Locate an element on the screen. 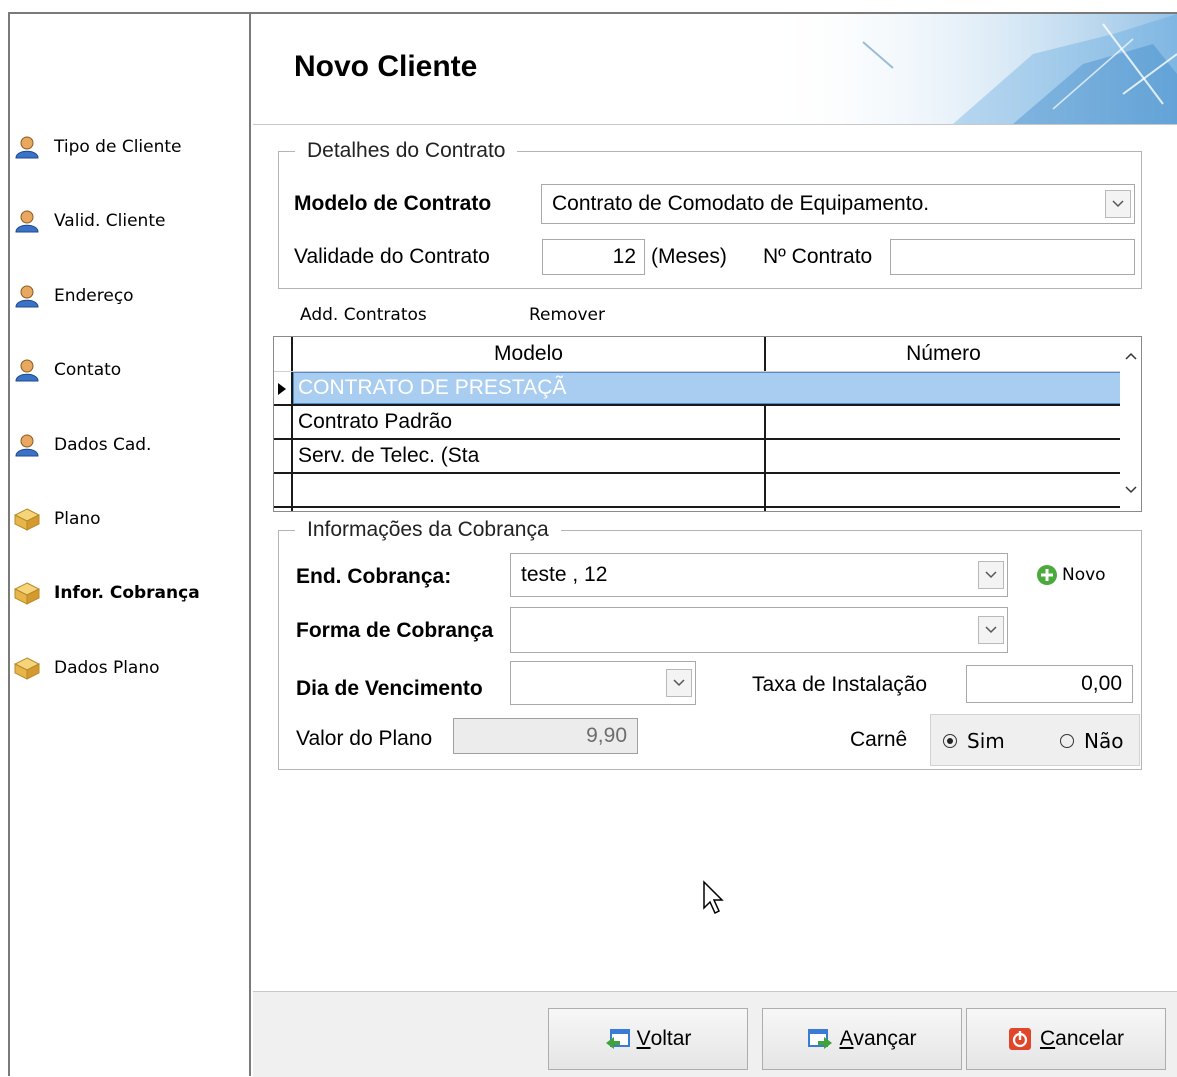 This screenshot has width=1177, height=1077. next-button: Avançar is located at coordinates (862, 1039).